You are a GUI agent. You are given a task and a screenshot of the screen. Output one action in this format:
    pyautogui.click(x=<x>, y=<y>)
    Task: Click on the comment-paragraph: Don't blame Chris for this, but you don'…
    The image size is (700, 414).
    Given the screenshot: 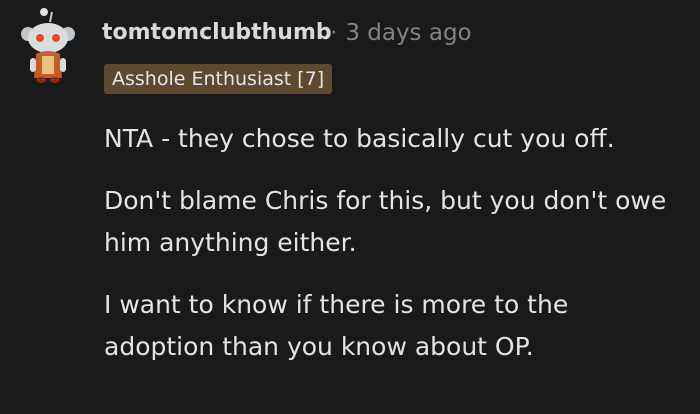 What is the action you would take?
    pyautogui.click(x=385, y=221)
    